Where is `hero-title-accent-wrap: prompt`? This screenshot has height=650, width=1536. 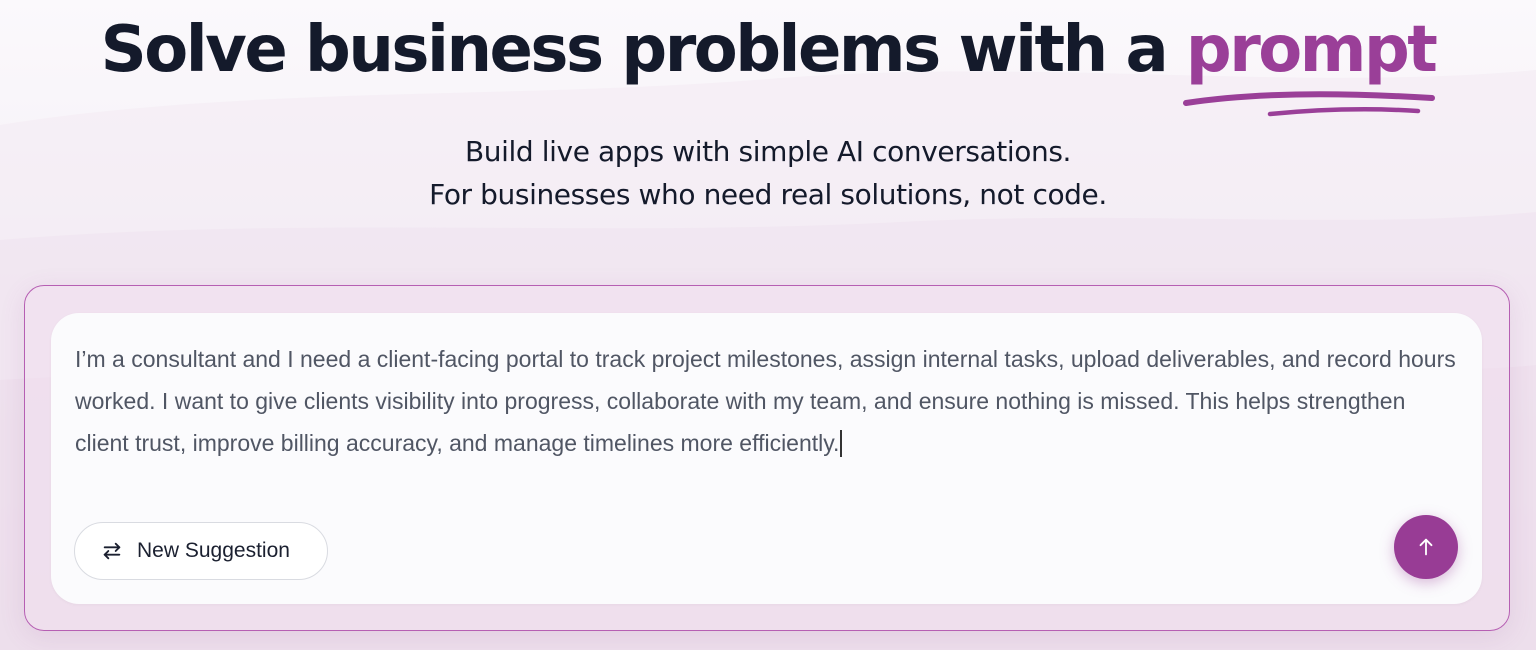 hero-title-accent-wrap: prompt is located at coordinates (1310, 64).